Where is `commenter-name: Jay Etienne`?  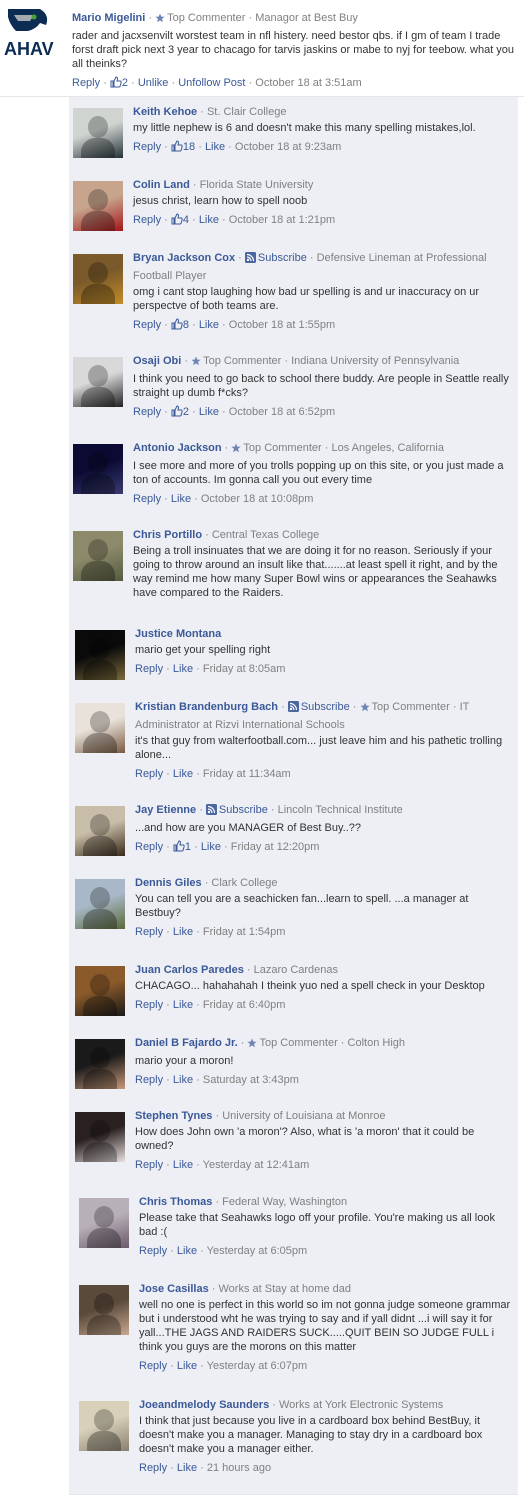 commenter-name: Jay Etienne is located at coordinates (165, 810).